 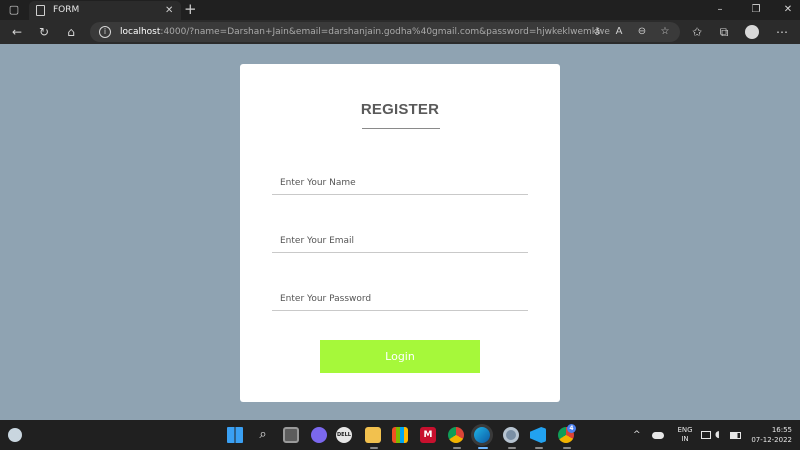 What do you see at coordinates (319, 435) in the screenshot?
I see `chat-icon` at bounding box center [319, 435].